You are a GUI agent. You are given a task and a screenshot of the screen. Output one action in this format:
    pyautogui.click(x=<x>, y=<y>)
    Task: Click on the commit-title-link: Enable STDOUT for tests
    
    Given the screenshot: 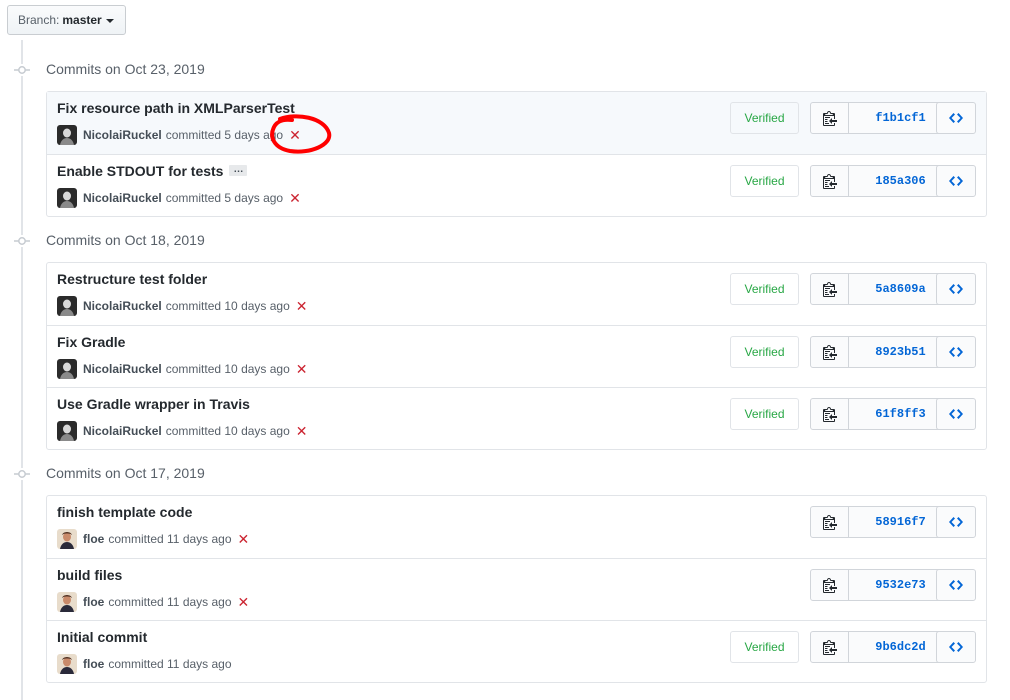 What is the action you would take?
    pyautogui.click(x=140, y=171)
    